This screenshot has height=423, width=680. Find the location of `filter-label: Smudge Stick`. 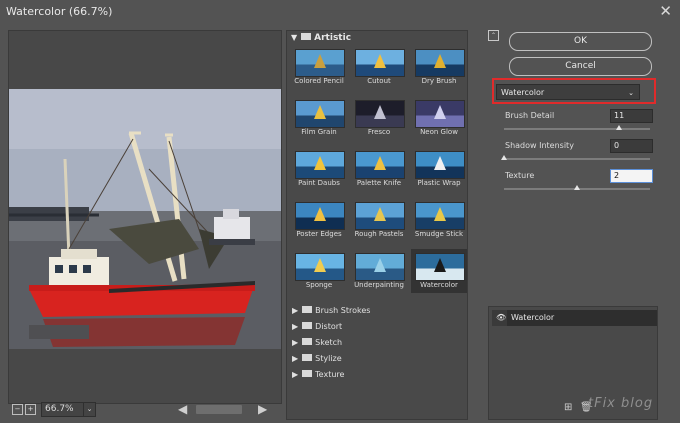

filter-label: Smudge Stick is located at coordinates (439, 234).